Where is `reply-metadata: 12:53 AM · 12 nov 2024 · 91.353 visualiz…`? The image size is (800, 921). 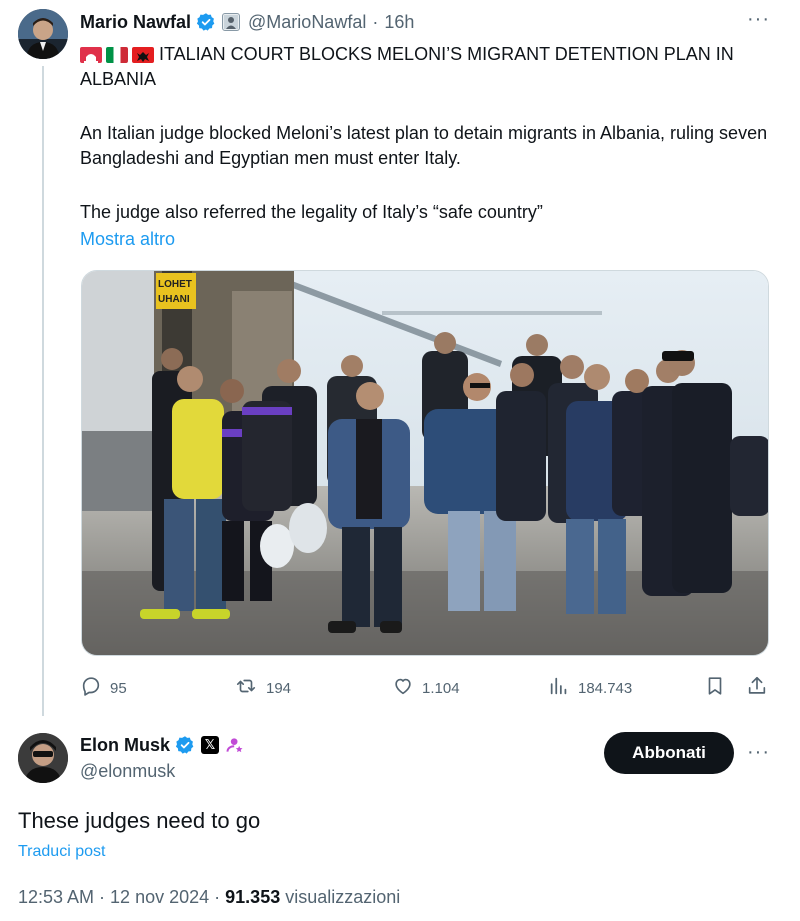 reply-metadata: 12:53 AM · 12 nov 2024 · 91.353 visualiz… is located at coordinates (209, 897).